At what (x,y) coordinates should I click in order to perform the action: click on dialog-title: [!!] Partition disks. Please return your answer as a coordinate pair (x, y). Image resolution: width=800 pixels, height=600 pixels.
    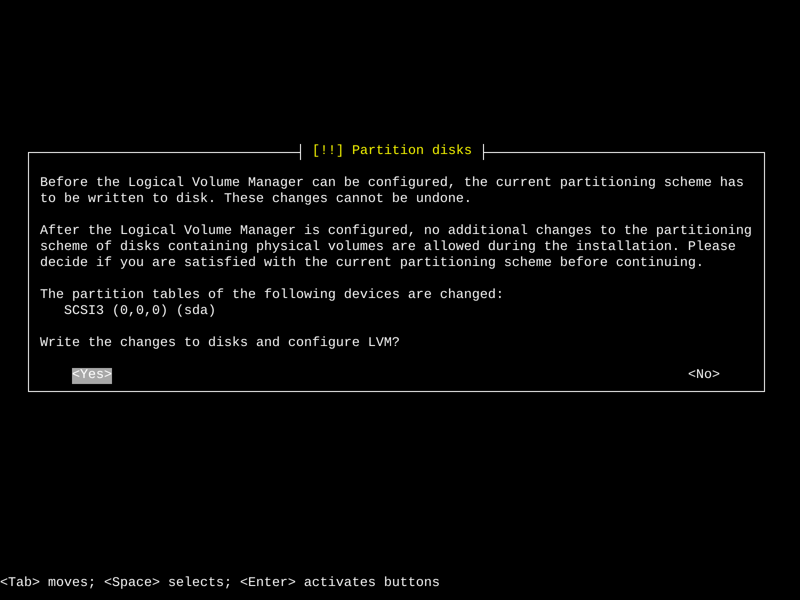
    Looking at the image, I should click on (392, 152).